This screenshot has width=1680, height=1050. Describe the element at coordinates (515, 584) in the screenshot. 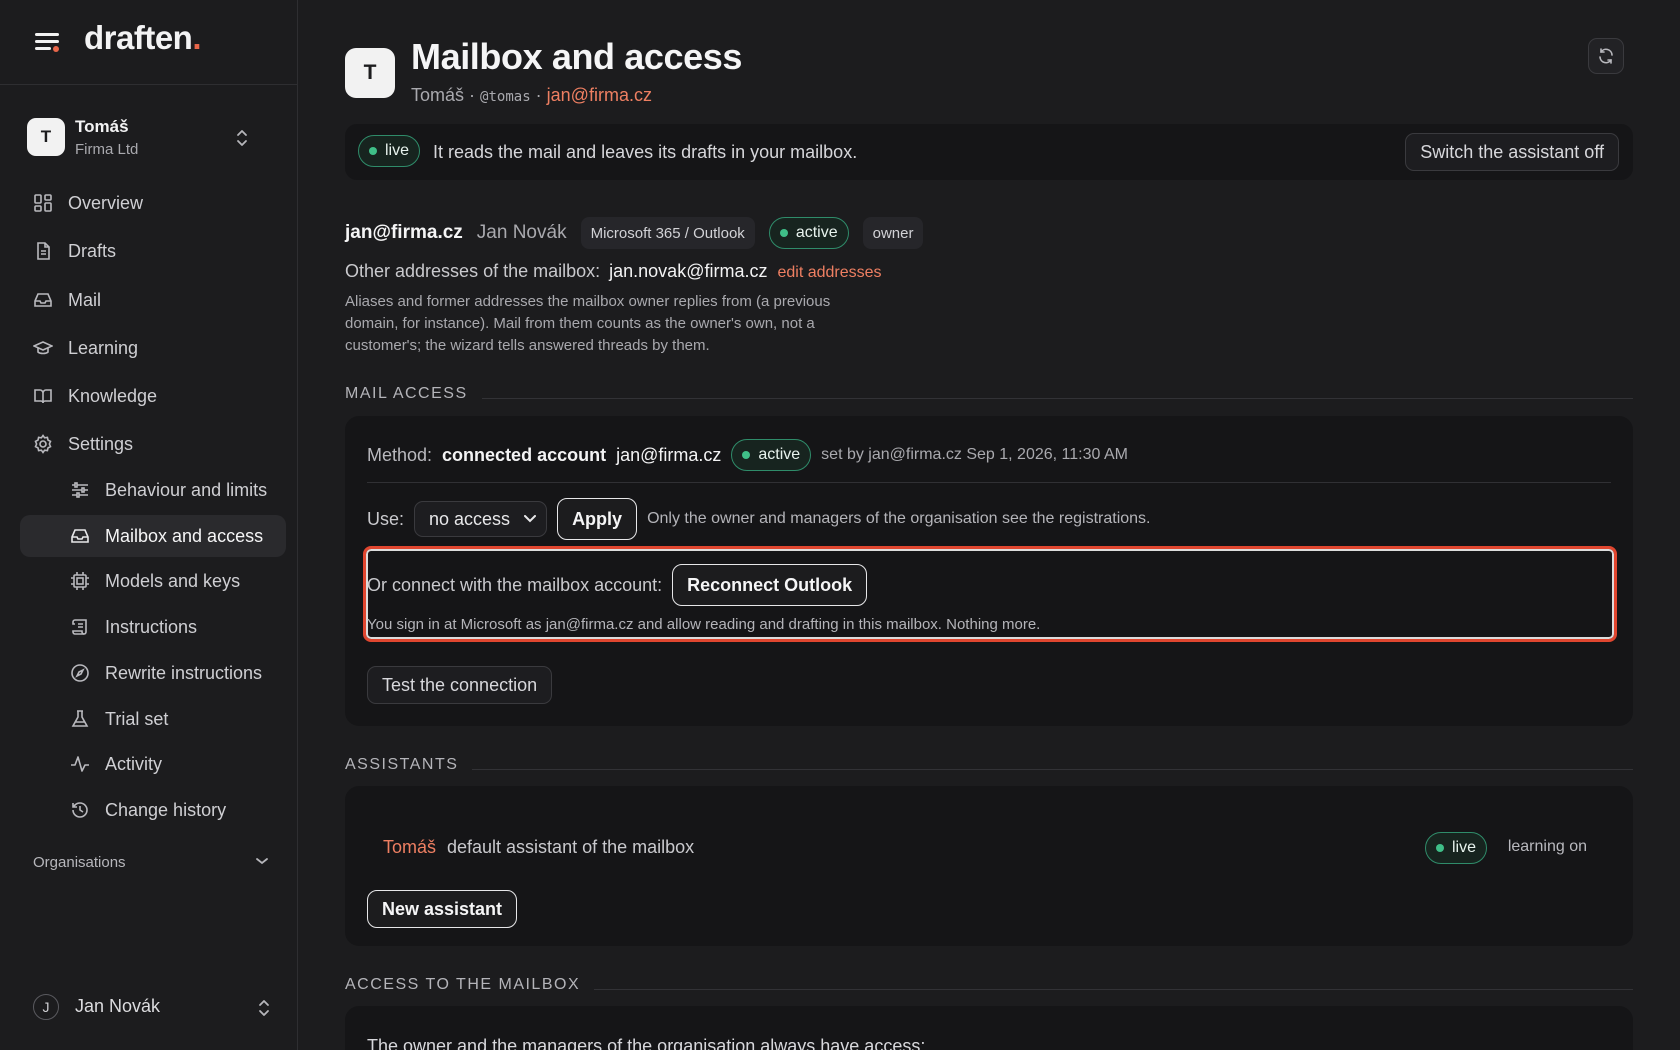

I see `connect-label: Or connect with the mailbox account:` at that location.